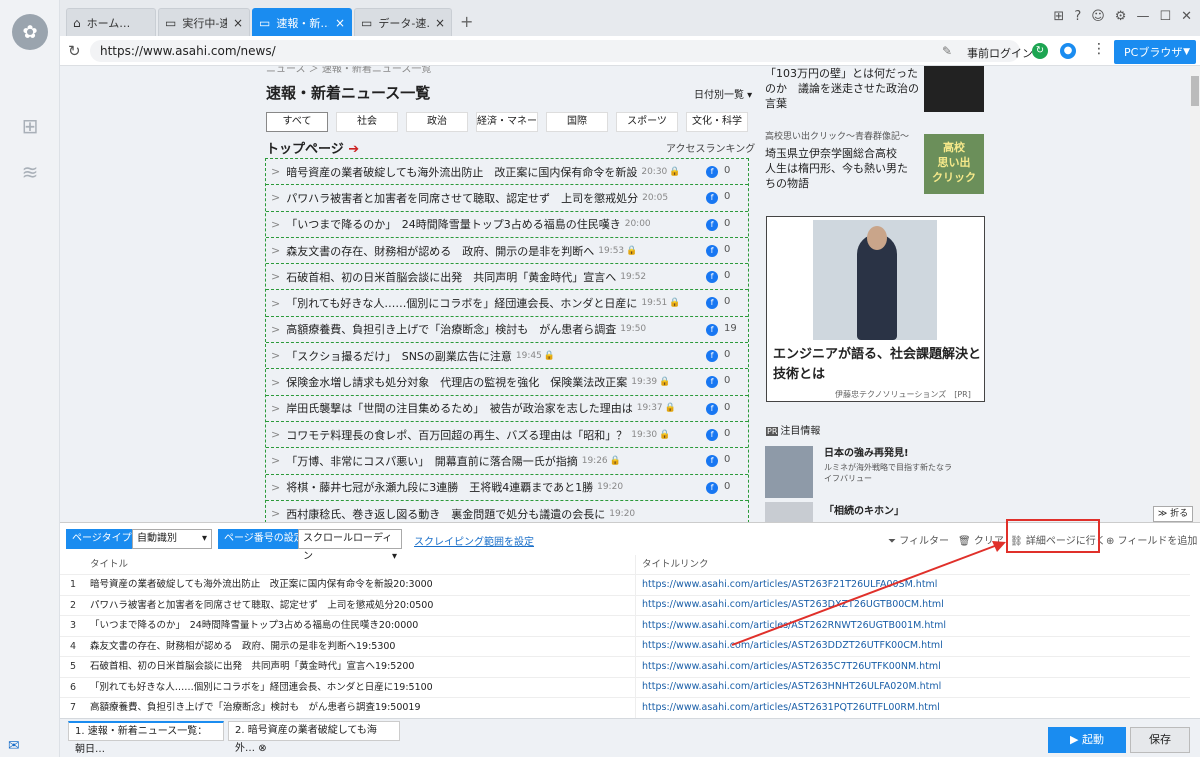 The width and height of the screenshot is (1200, 759). I want to click on save-button: 保存, so click(1160, 740).